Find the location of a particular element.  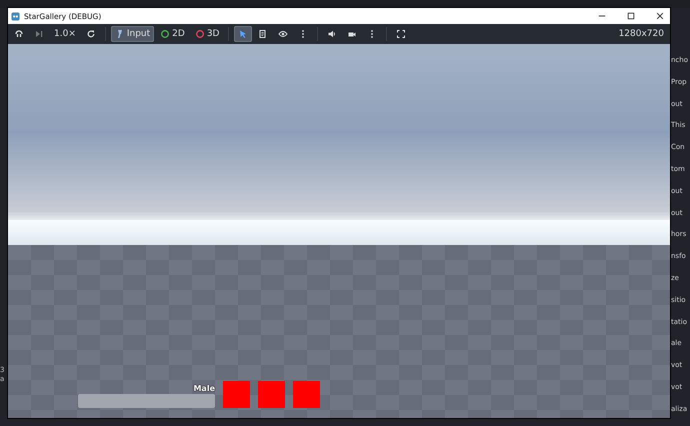

app-icon is located at coordinates (15, 16).